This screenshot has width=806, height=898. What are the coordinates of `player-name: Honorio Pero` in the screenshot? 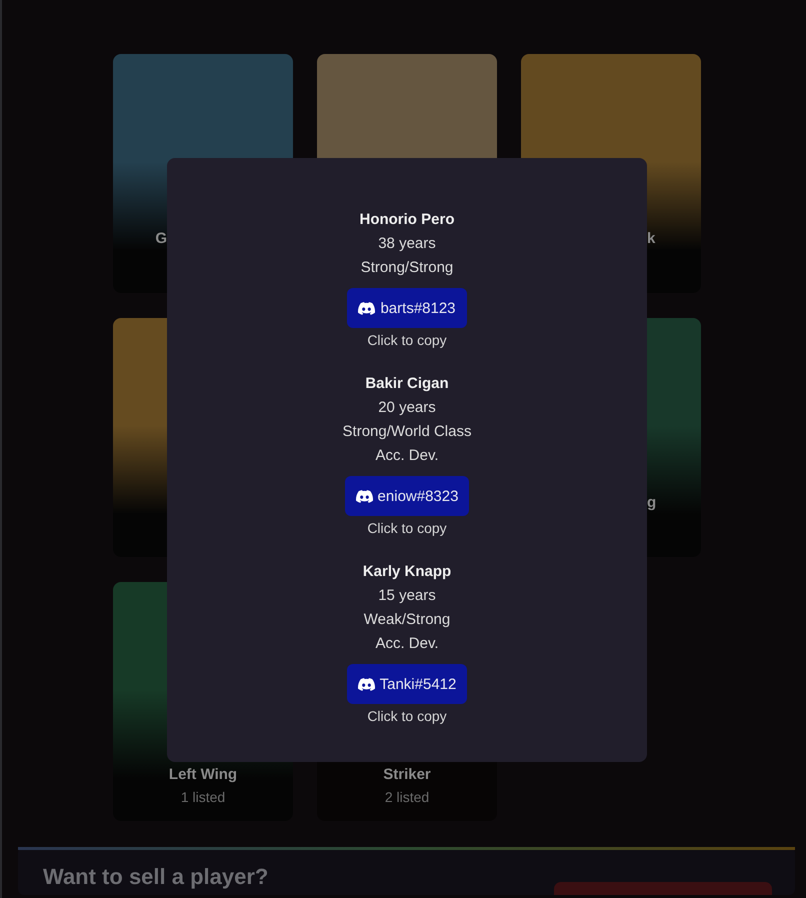 It's located at (406, 220).